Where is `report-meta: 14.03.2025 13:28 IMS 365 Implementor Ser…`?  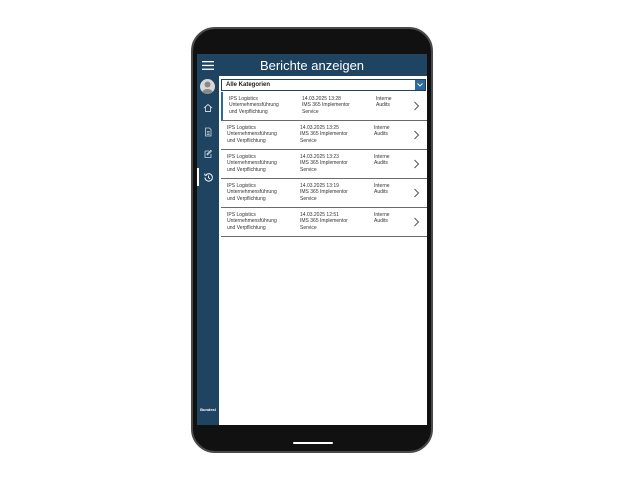 report-meta: 14.03.2025 13:28 IMS 365 Implementor Ser… is located at coordinates (337, 105).